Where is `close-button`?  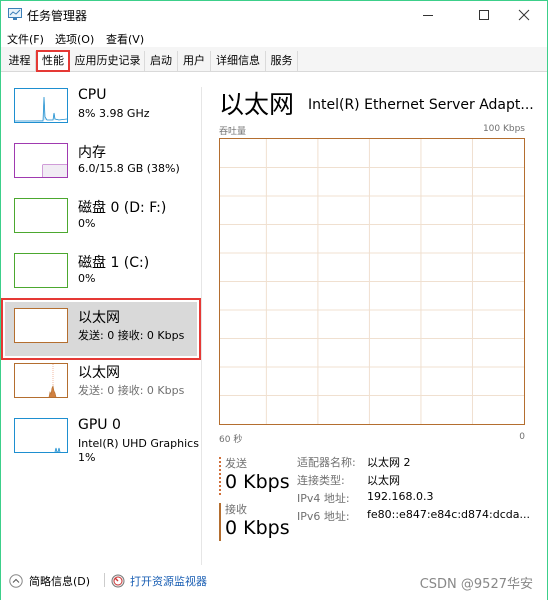
close-button is located at coordinates (524, 15).